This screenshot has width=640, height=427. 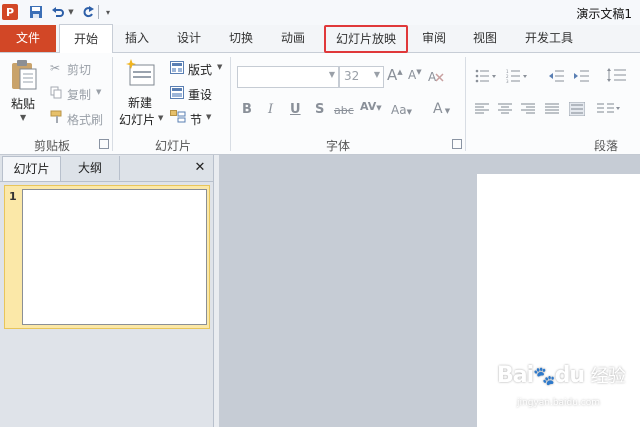 What do you see at coordinates (200, 94) in the screenshot?
I see `reset-label: 重设` at bounding box center [200, 94].